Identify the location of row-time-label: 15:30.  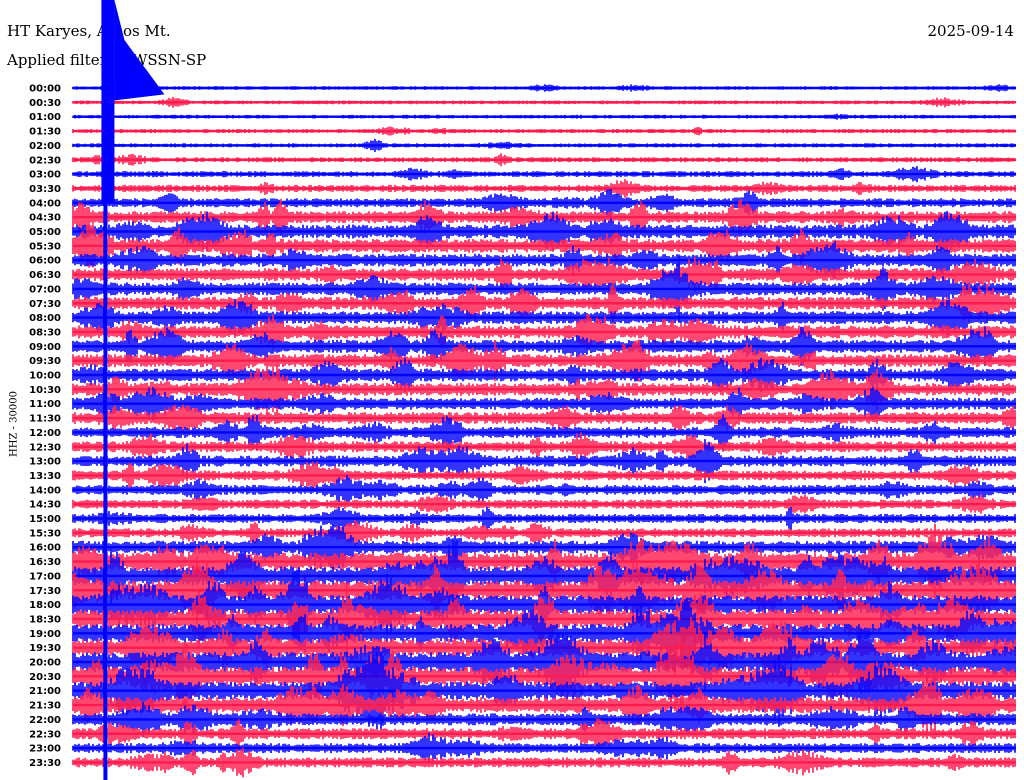
(45, 533).